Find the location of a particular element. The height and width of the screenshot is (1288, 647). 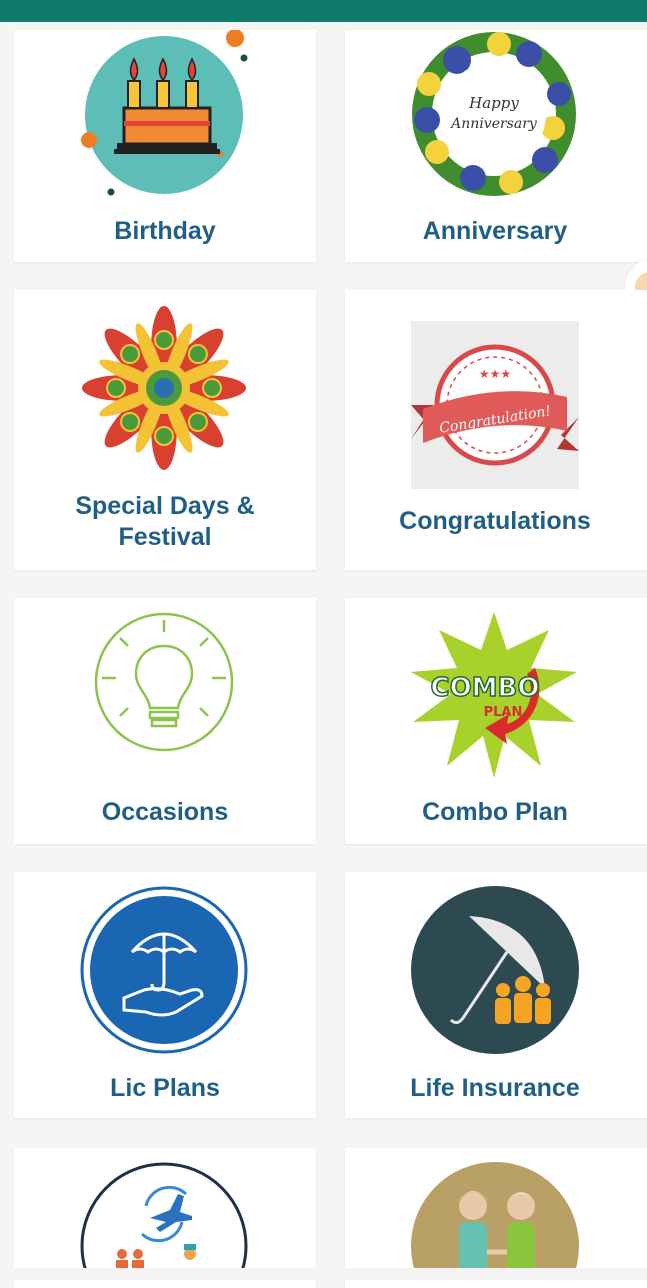

combo-text: COMBO is located at coordinates (485, 688).